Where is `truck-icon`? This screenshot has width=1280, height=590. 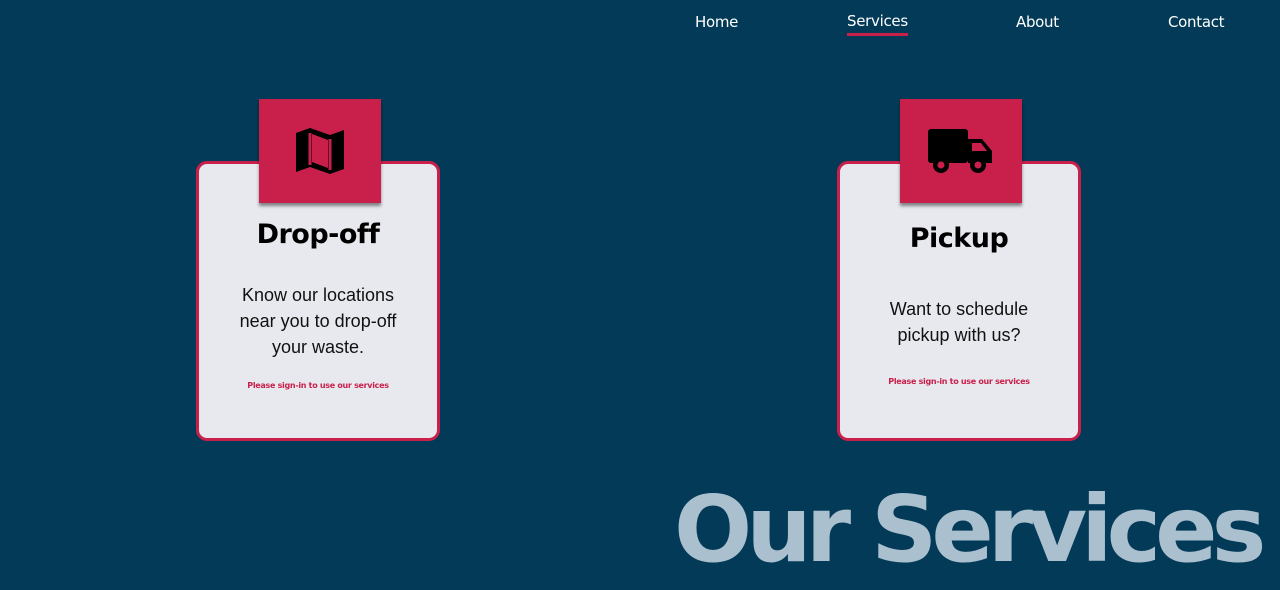
truck-icon is located at coordinates (960, 151).